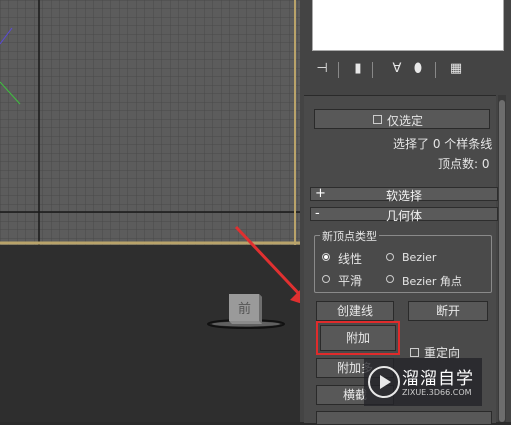 The width and height of the screenshot is (511, 425). Describe the element at coordinates (384, 382) in the screenshot. I see `watermark-play-icon` at that location.